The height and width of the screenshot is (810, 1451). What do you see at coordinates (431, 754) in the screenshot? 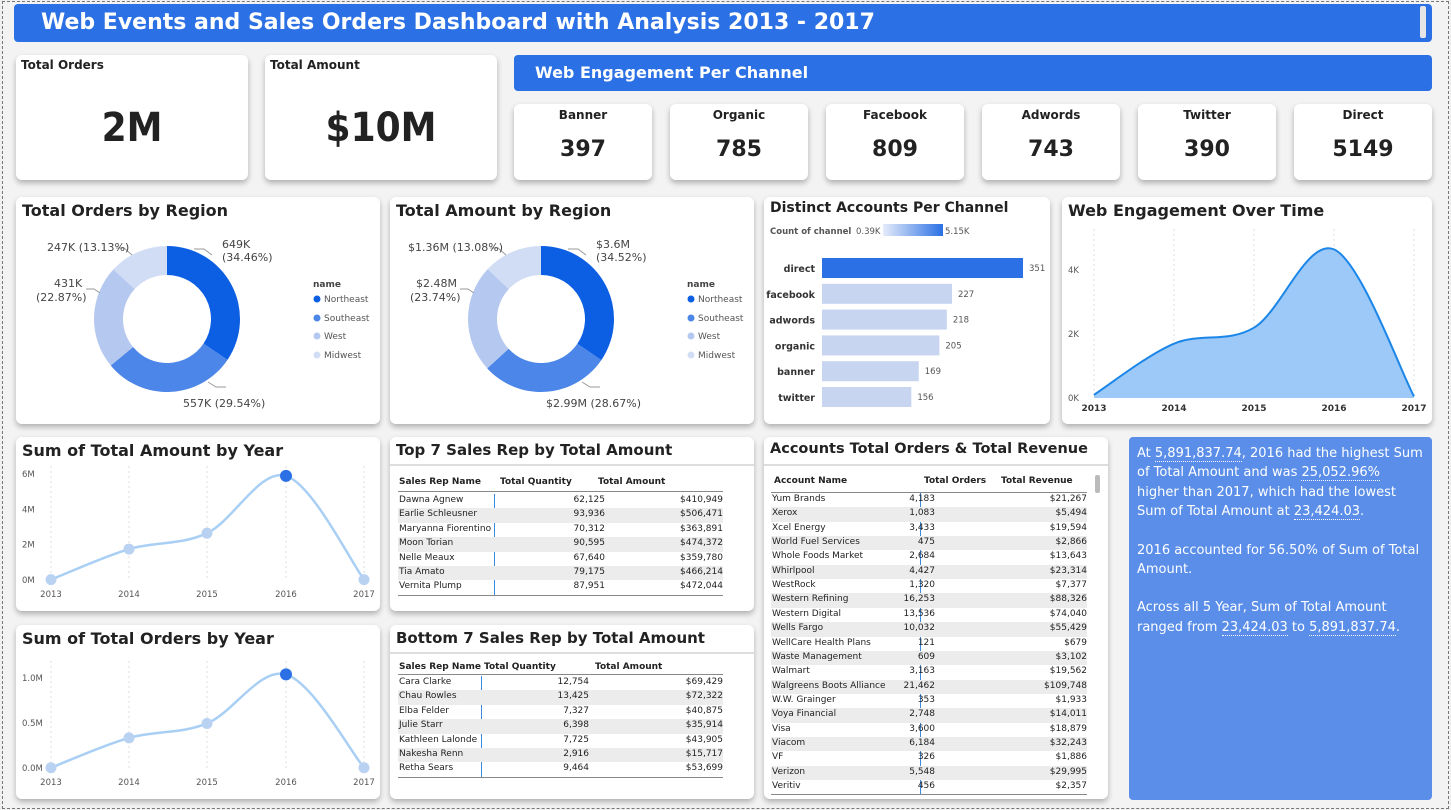
I see `table-cell: Nakesha Renn` at bounding box center [431, 754].